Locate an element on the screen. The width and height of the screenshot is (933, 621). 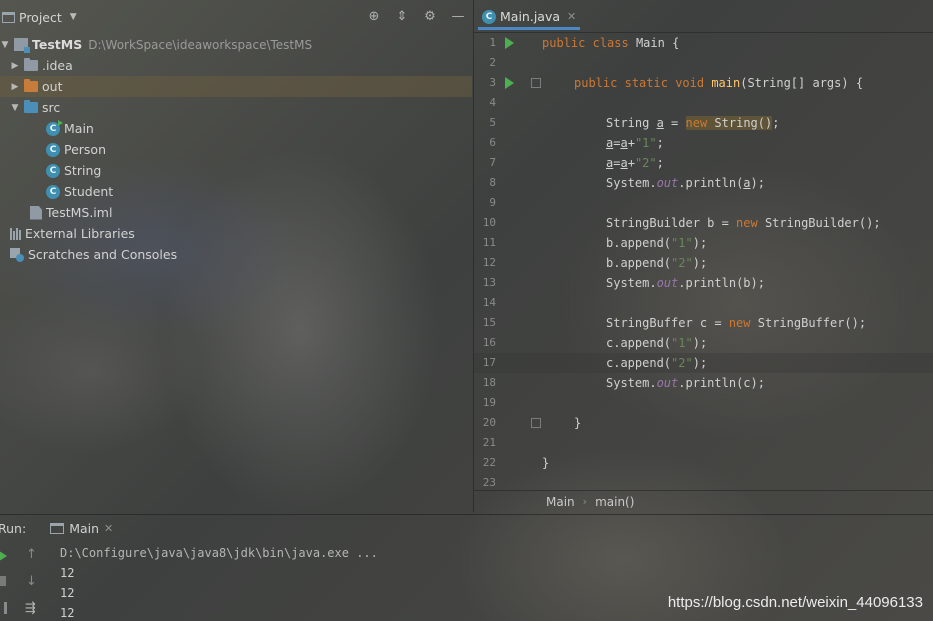
line-number: 16 is located at coordinates (489, 342).